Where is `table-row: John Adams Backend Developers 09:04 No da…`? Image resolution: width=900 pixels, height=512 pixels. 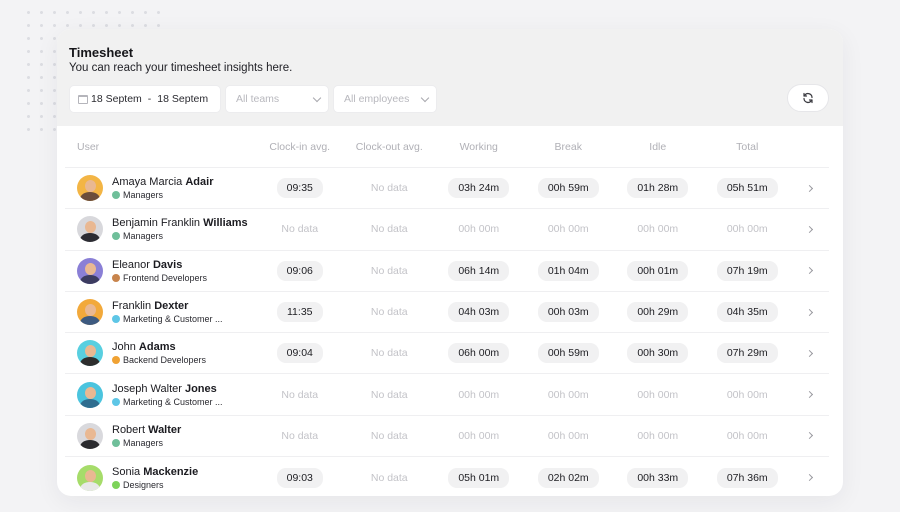
table-row: John Adams Backend Developers 09:04 No da… is located at coordinates (447, 354).